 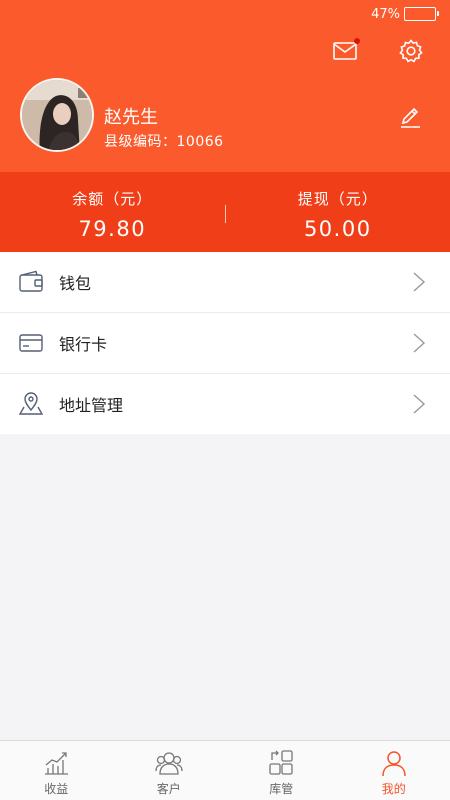 What do you see at coordinates (169, 763) in the screenshot?
I see `users-icon` at bounding box center [169, 763].